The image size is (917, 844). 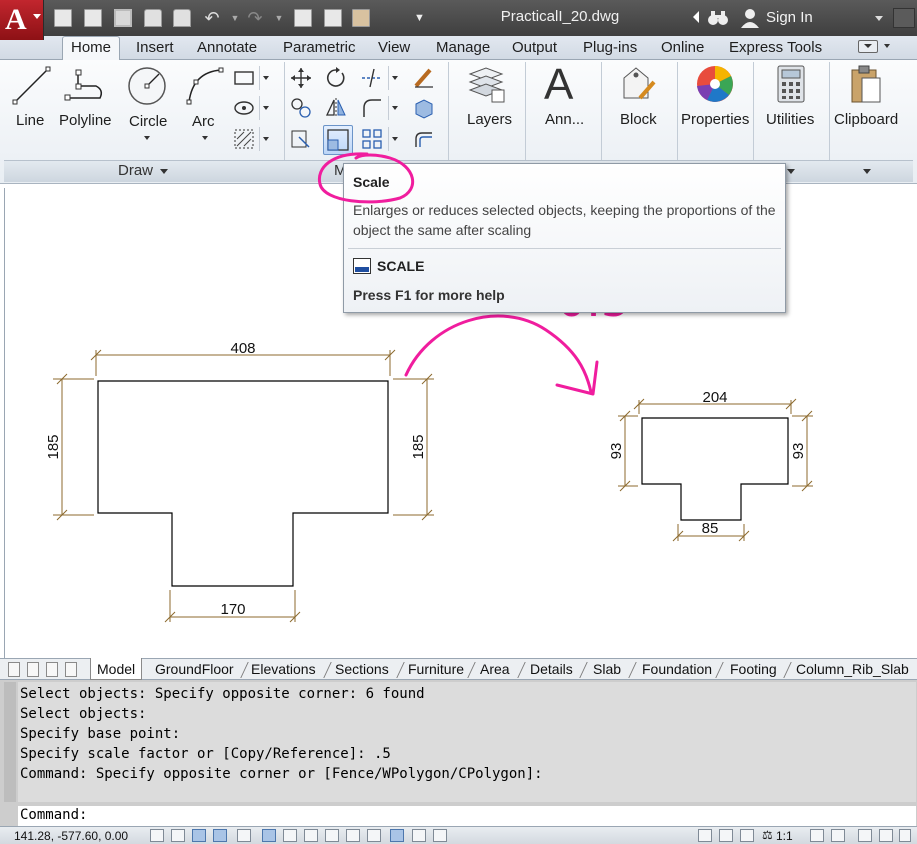 I want to click on trim-dropdown-icon, so click(x=394, y=78).